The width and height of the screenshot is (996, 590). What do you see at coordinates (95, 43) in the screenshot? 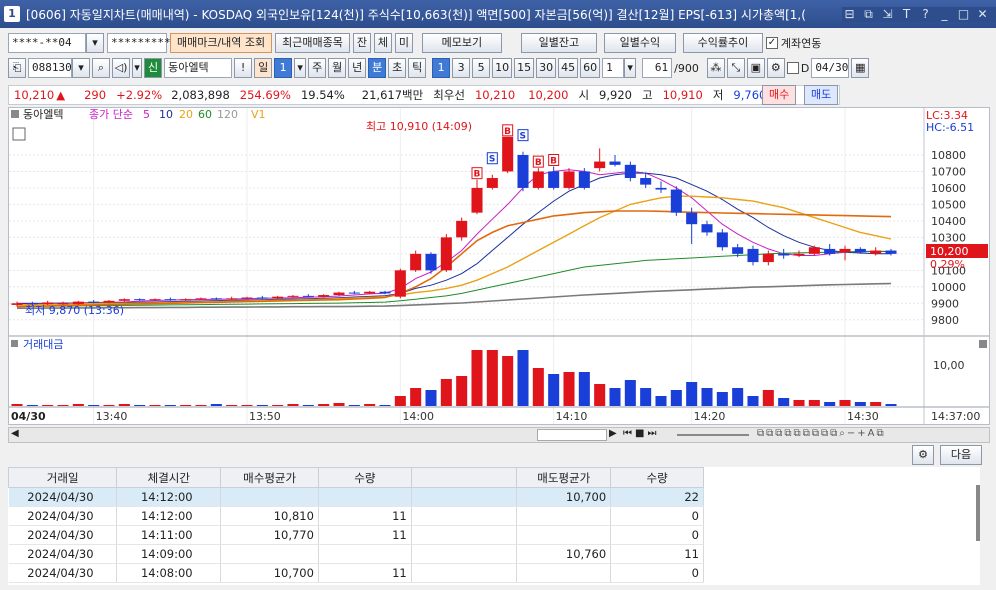
I see `account-dropdown: ▾` at bounding box center [95, 43].